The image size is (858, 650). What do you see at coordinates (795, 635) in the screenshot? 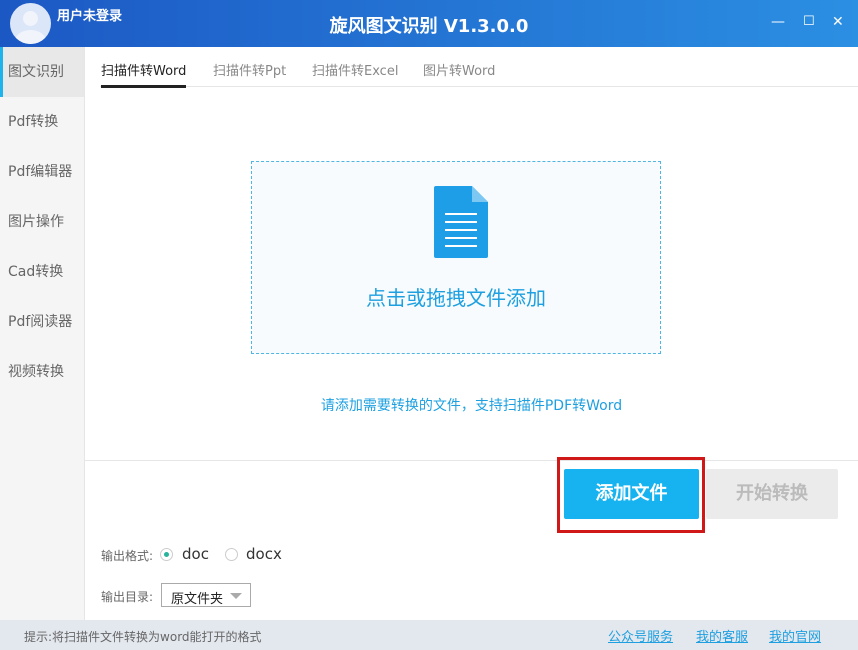
I see `link-official-site: 我的官网` at bounding box center [795, 635].